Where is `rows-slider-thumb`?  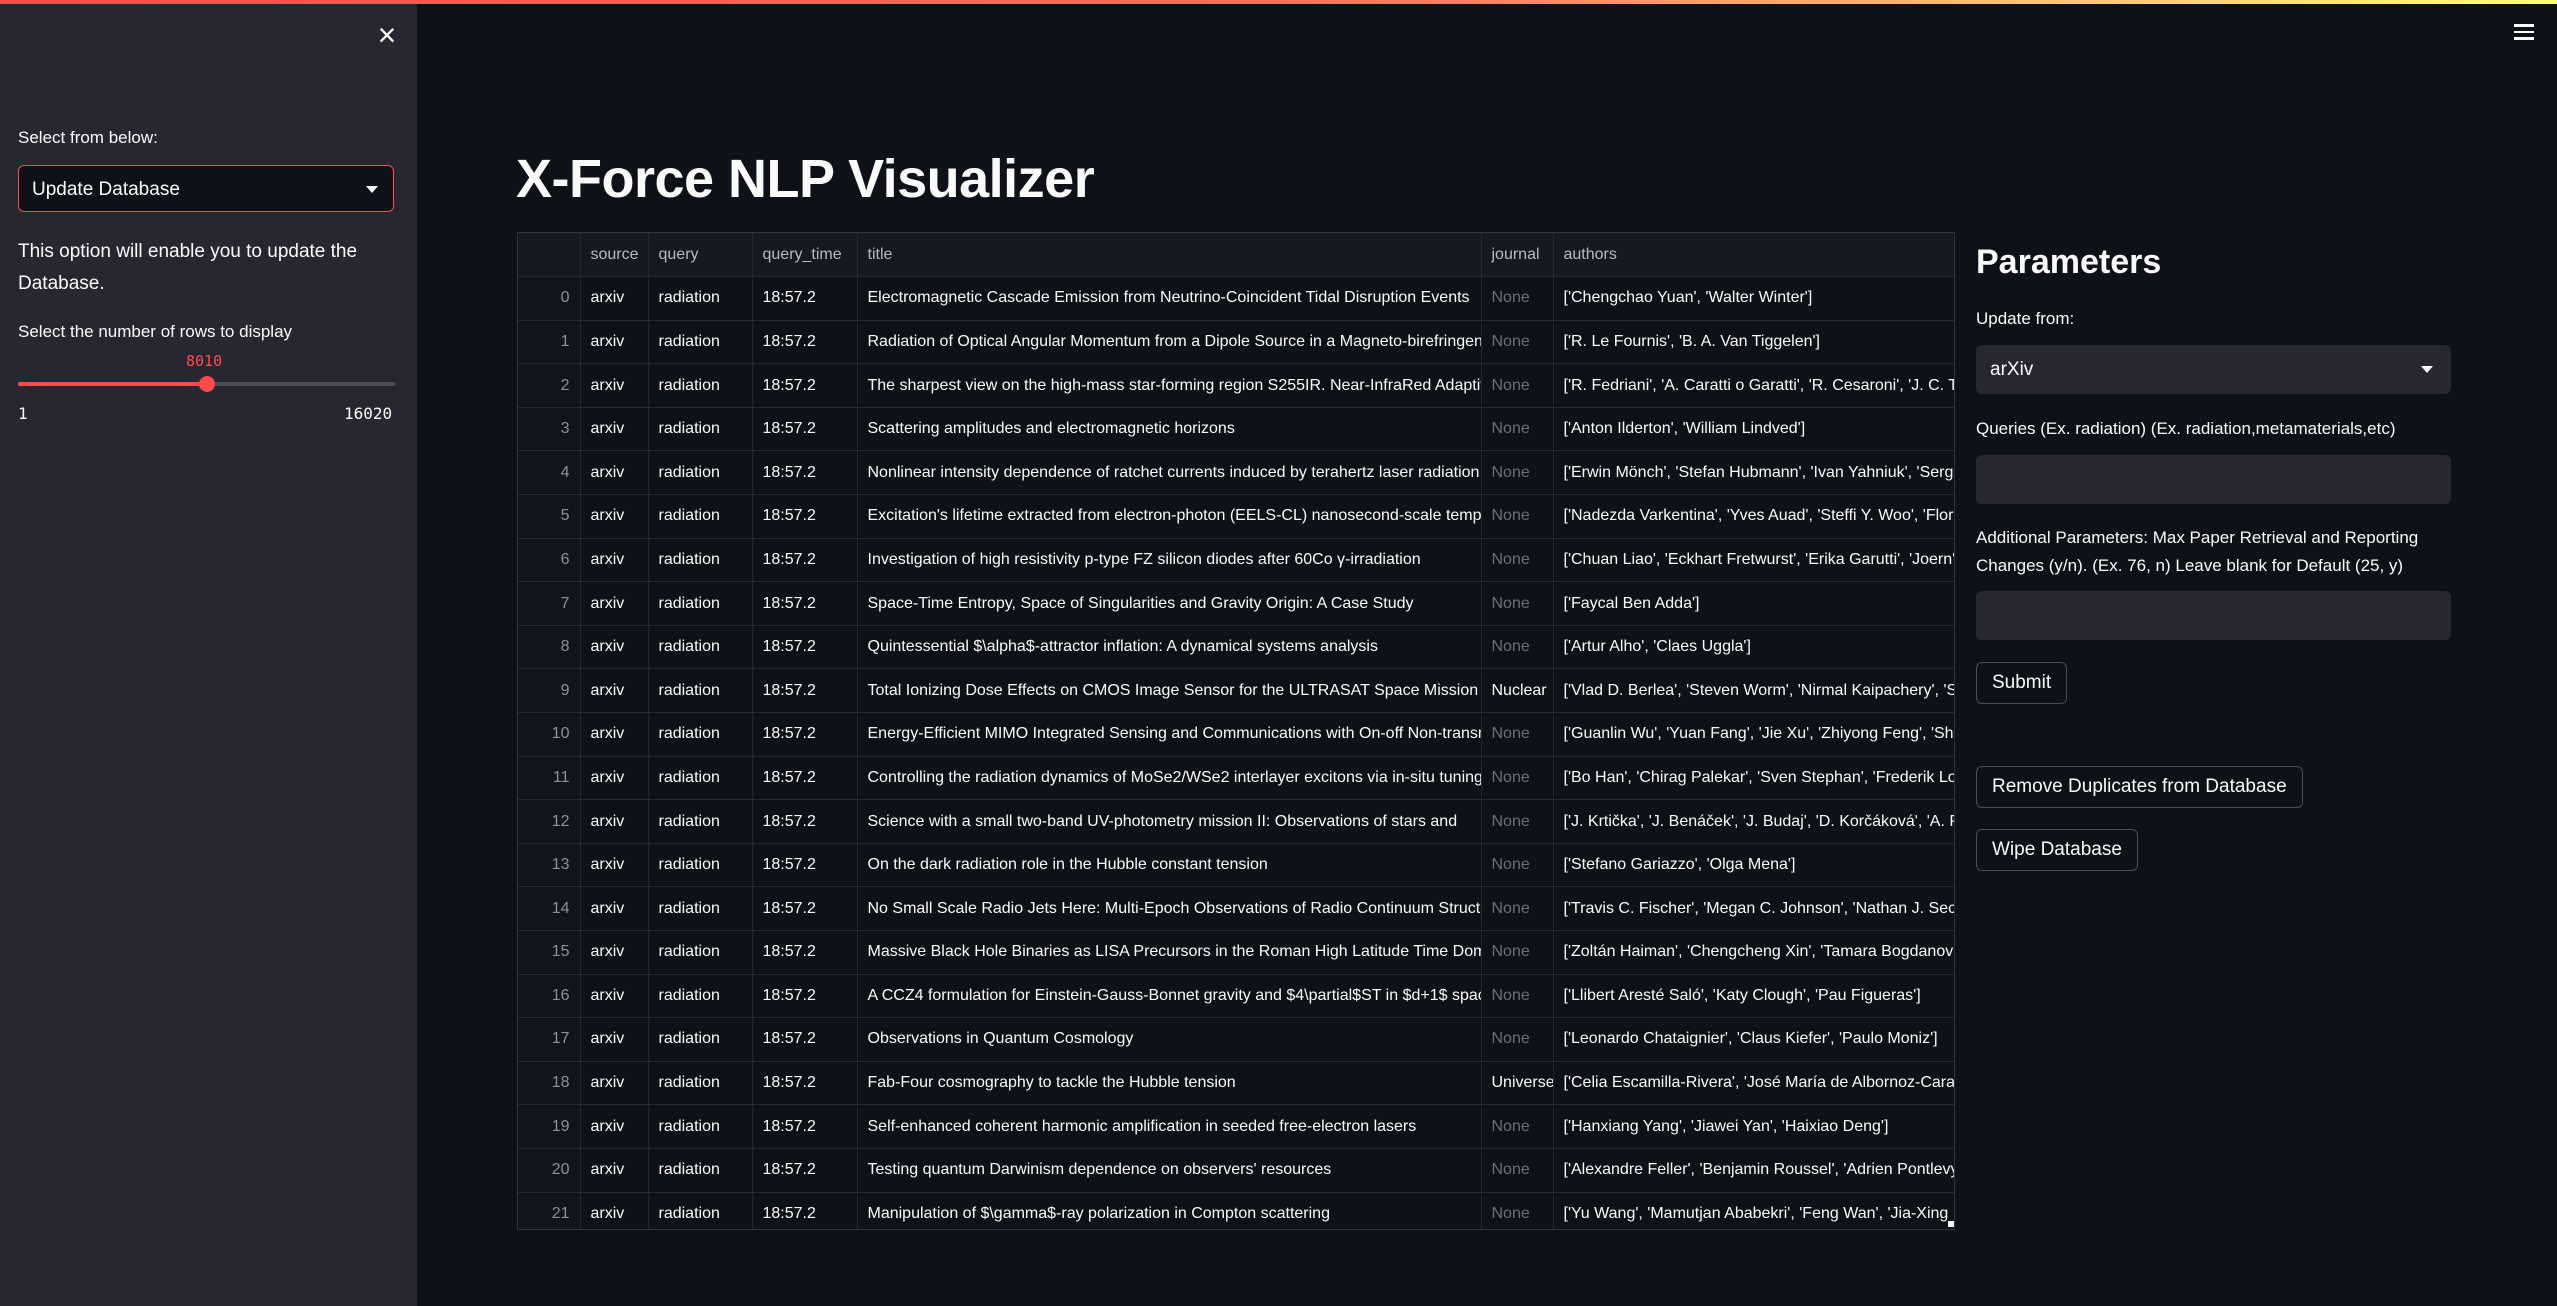
rows-slider-thumb is located at coordinates (206, 384).